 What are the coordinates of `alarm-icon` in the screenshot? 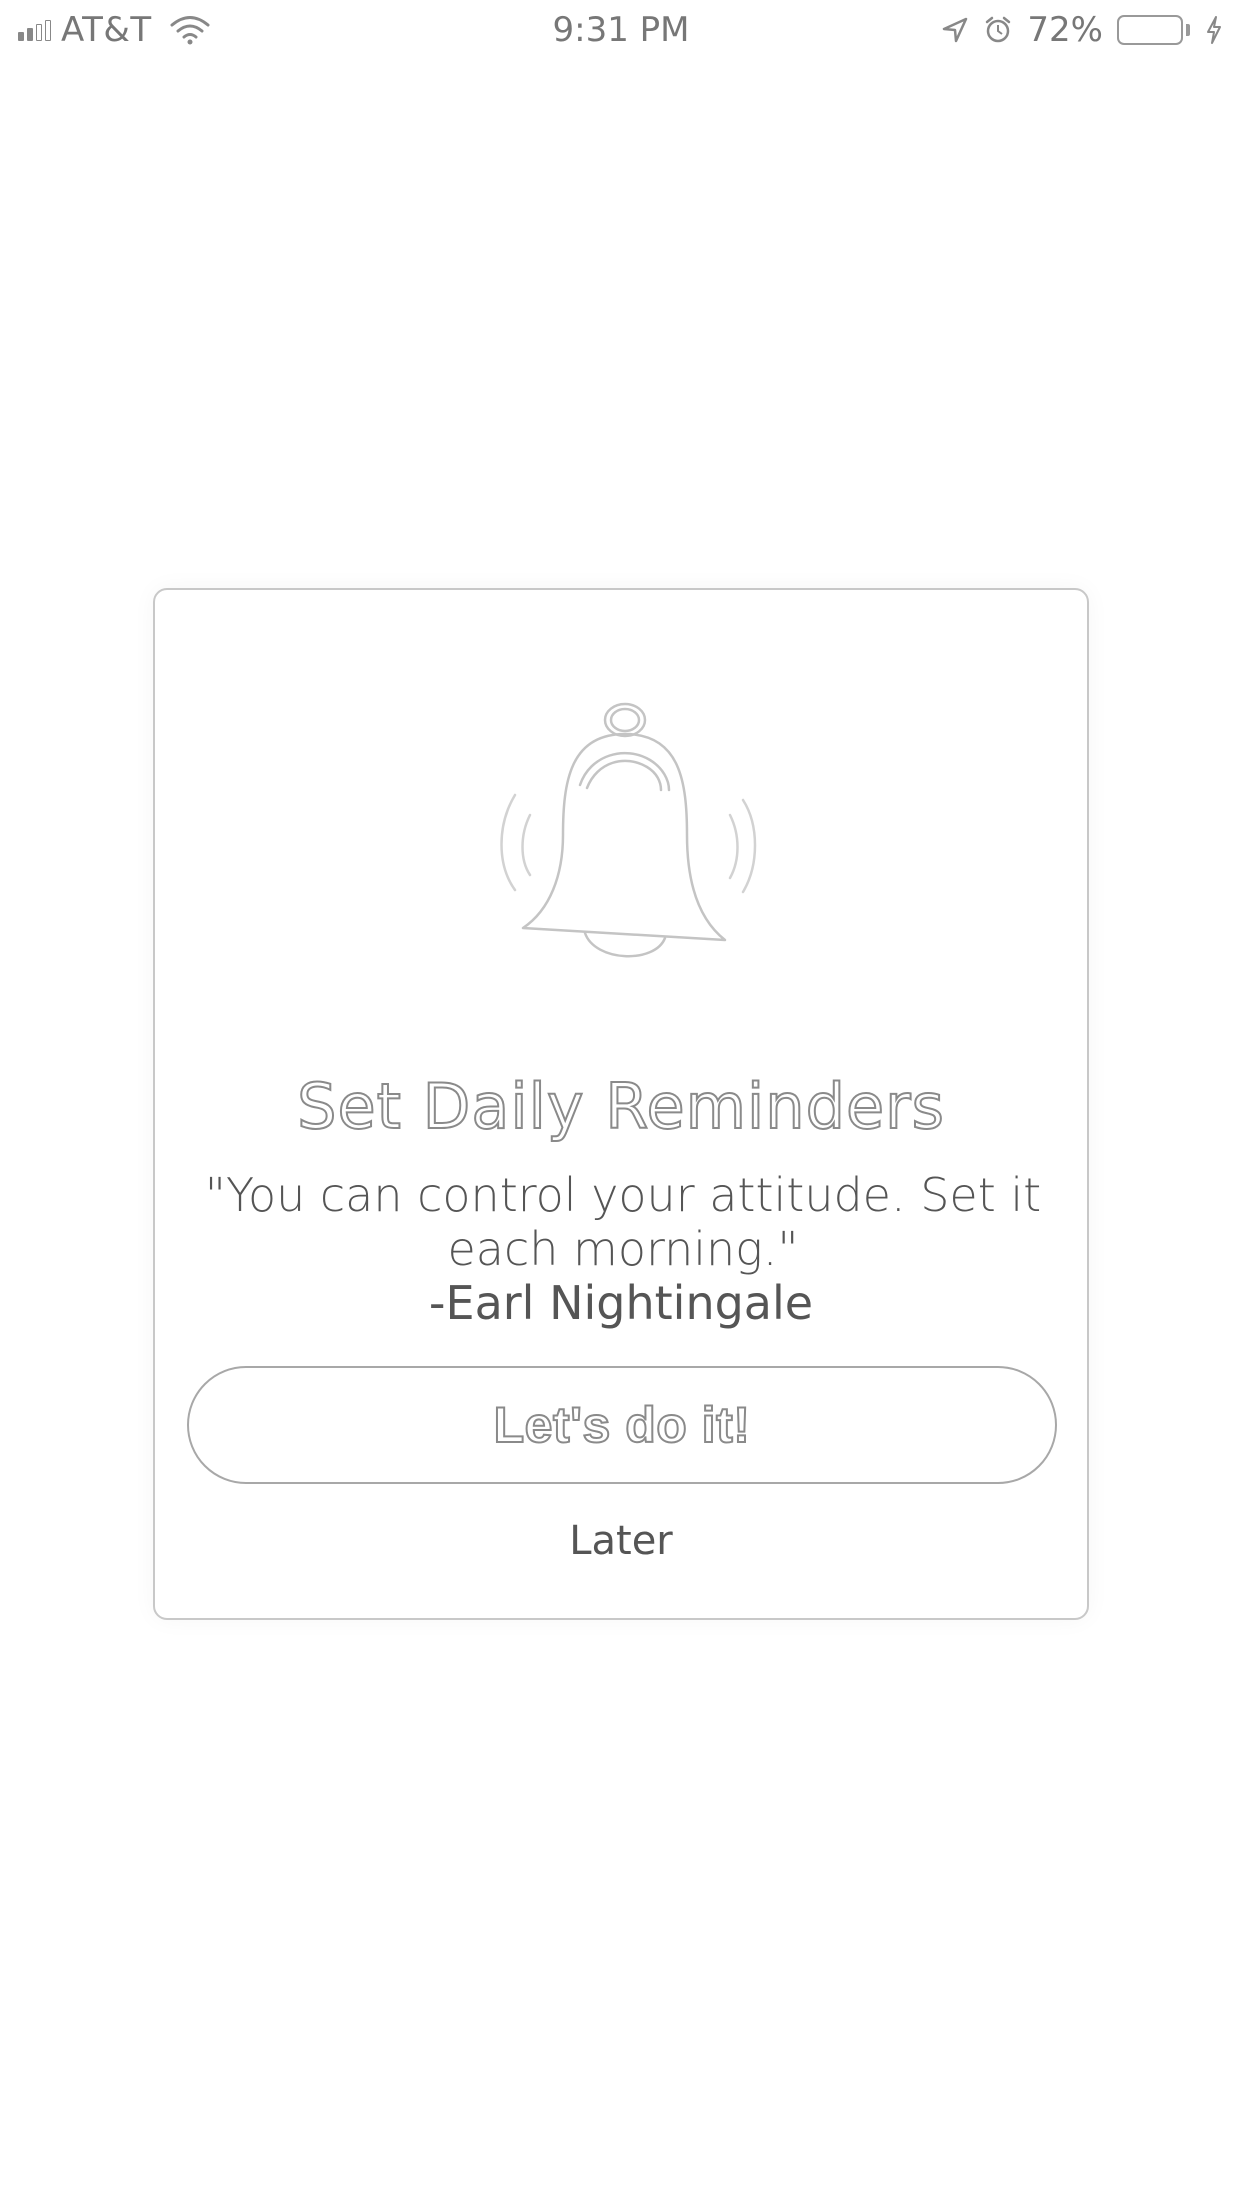 It's located at (998, 29).